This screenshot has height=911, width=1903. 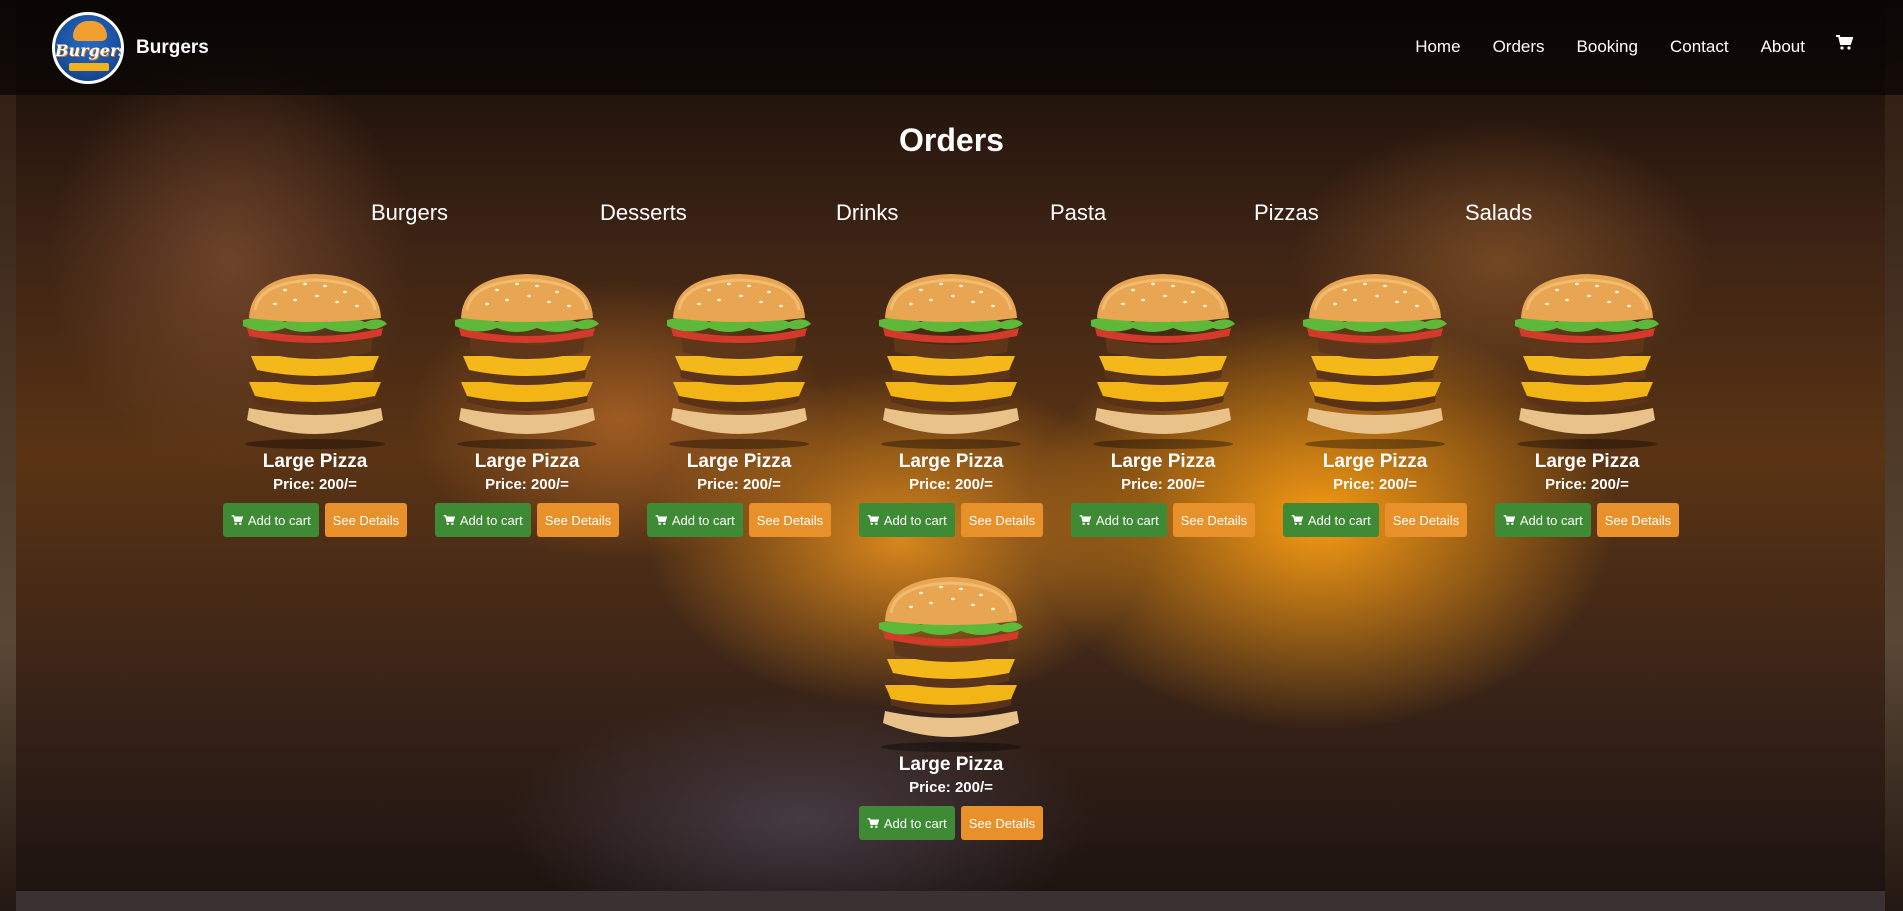 I want to click on logo: Burgers, so click(x=88, y=48).